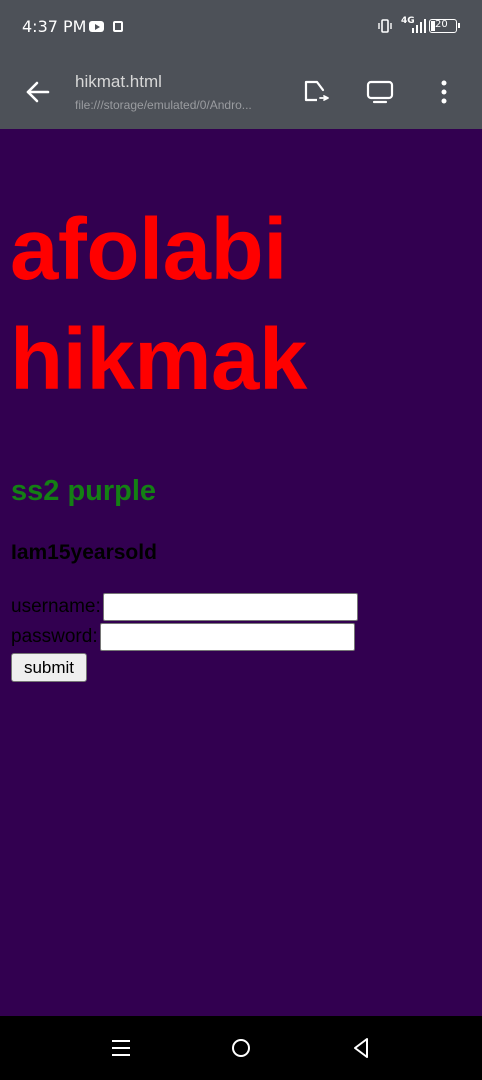 This screenshot has height=1080, width=482. What do you see at coordinates (380, 92) in the screenshot?
I see `desktop-icon` at bounding box center [380, 92].